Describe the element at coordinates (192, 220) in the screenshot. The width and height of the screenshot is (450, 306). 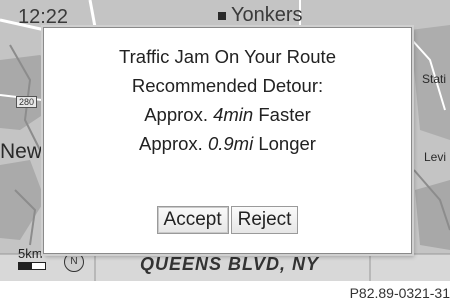
I see `accept-button: Accept` at that location.